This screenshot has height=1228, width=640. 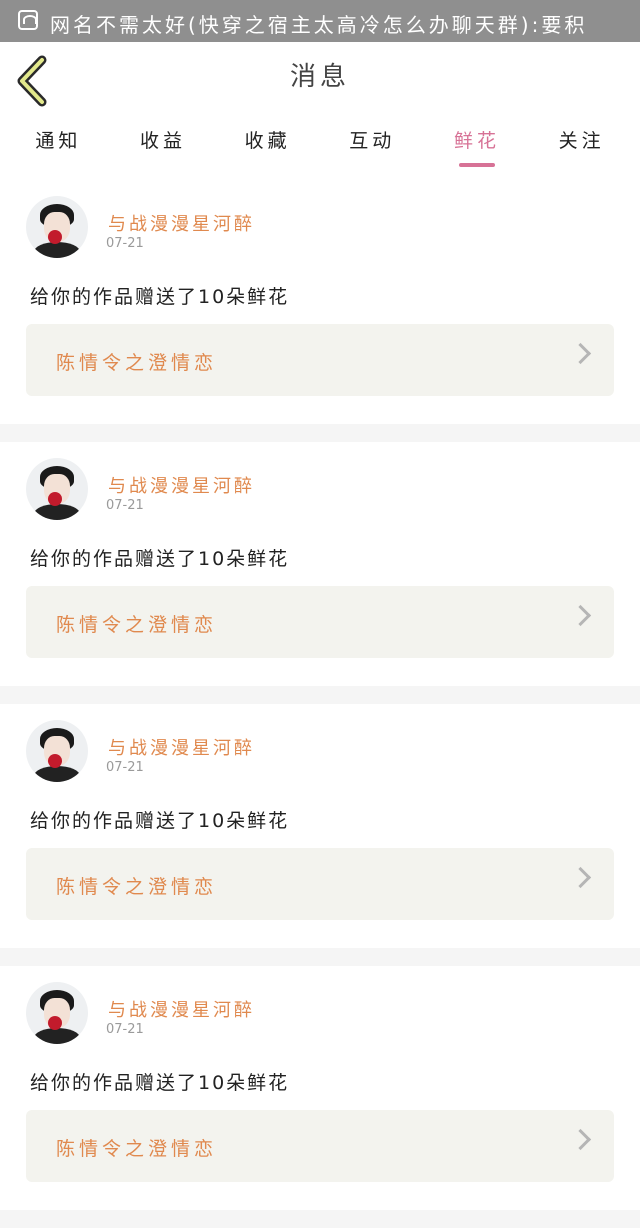 What do you see at coordinates (28, 20) in the screenshot?
I see `qq-icon` at bounding box center [28, 20].